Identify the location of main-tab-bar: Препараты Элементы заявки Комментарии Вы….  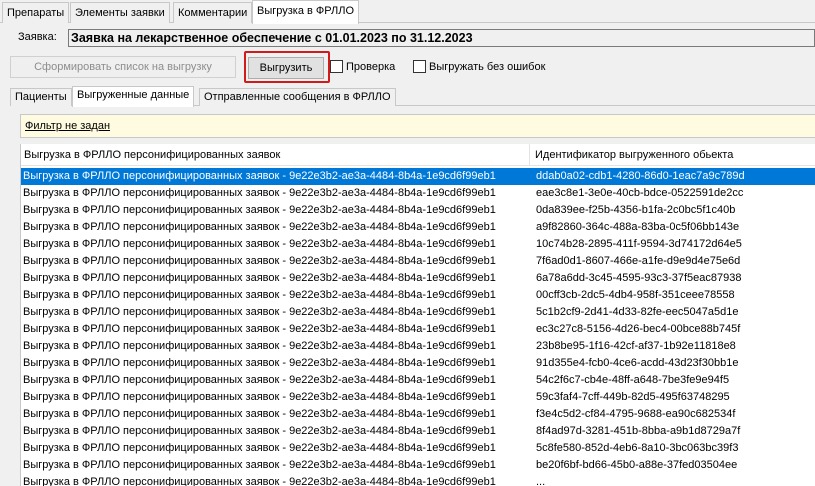
(407, 12).